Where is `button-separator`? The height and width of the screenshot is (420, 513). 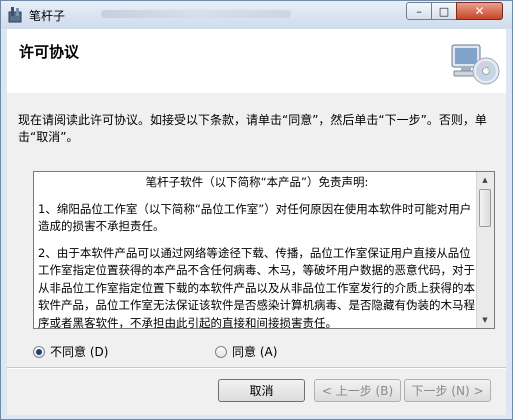
button-separator is located at coordinates (256, 368).